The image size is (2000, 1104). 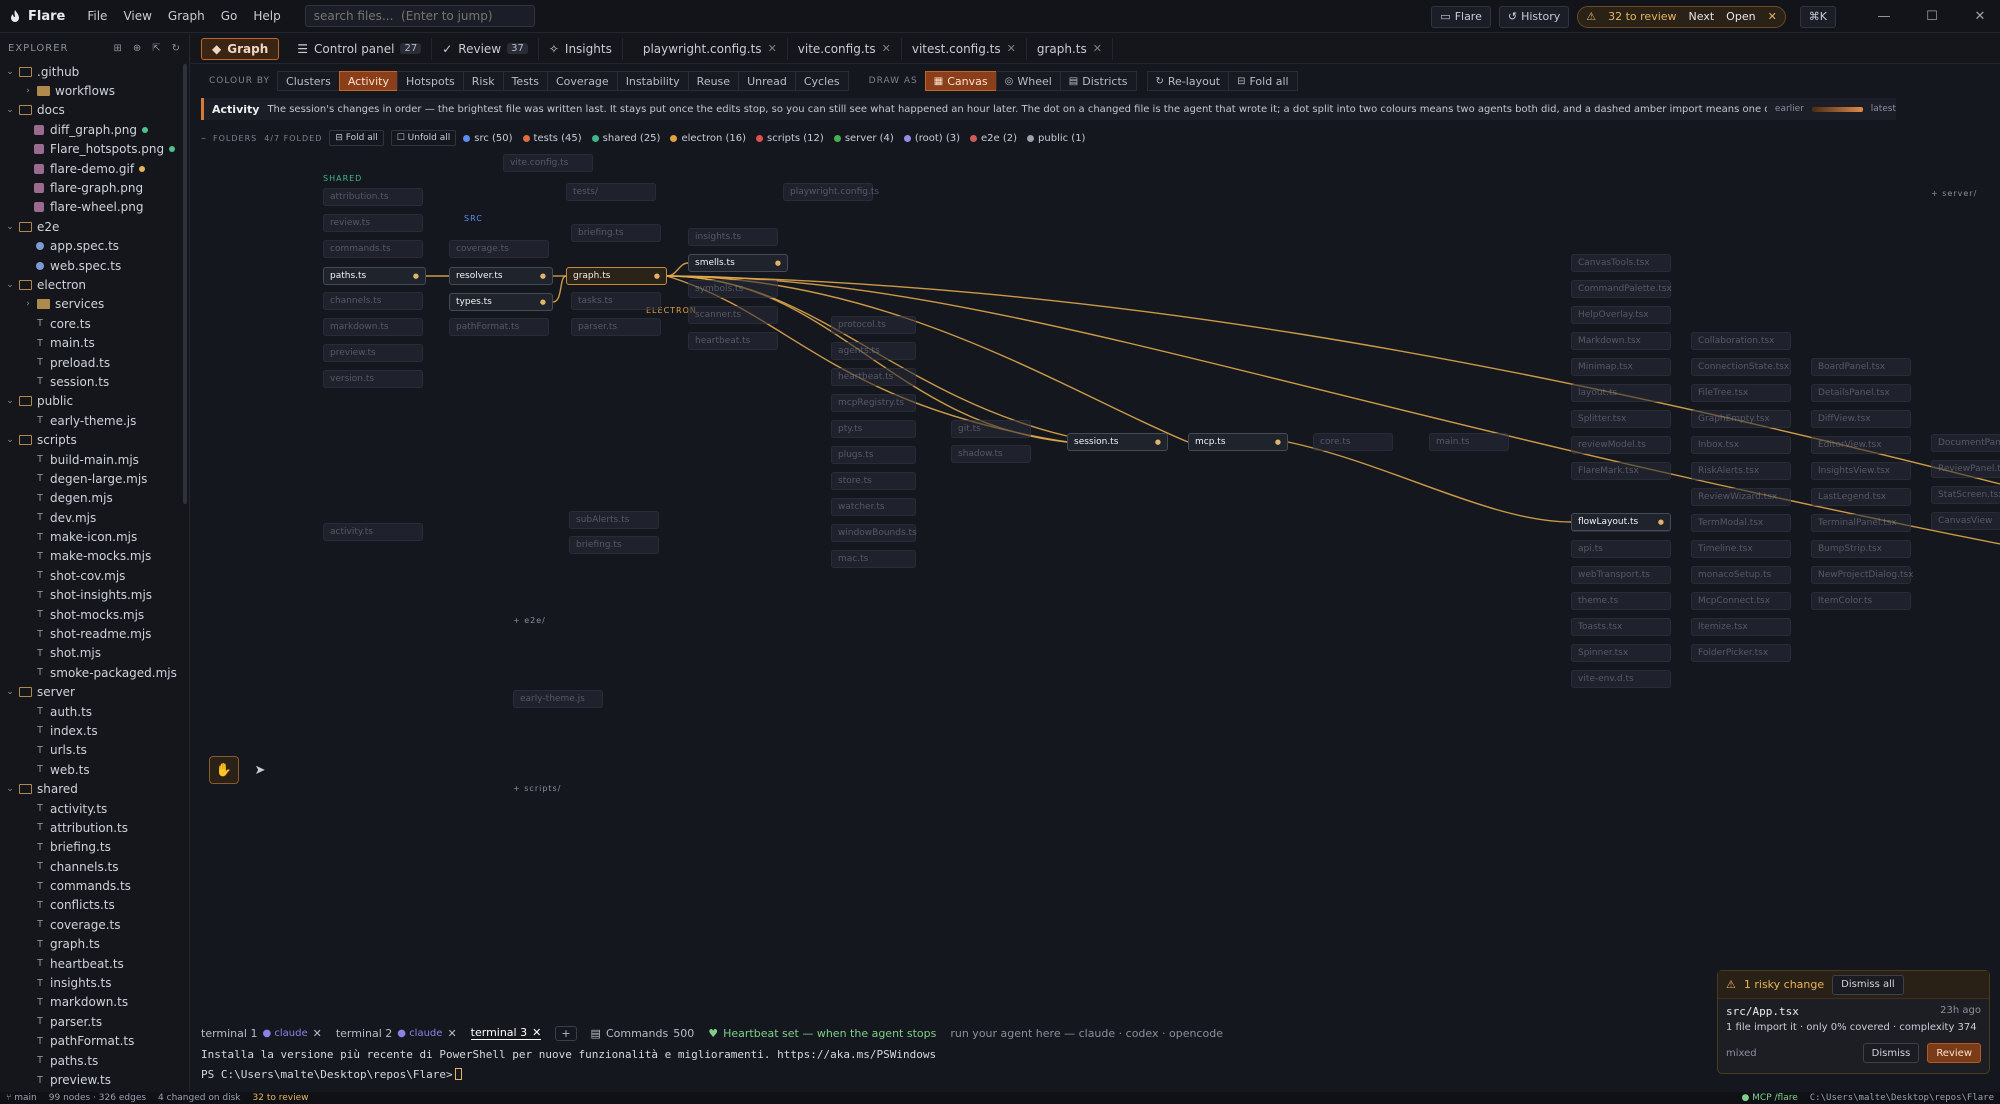 I want to click on colour-mode-activity: Activity, so click(x=368, y=81).